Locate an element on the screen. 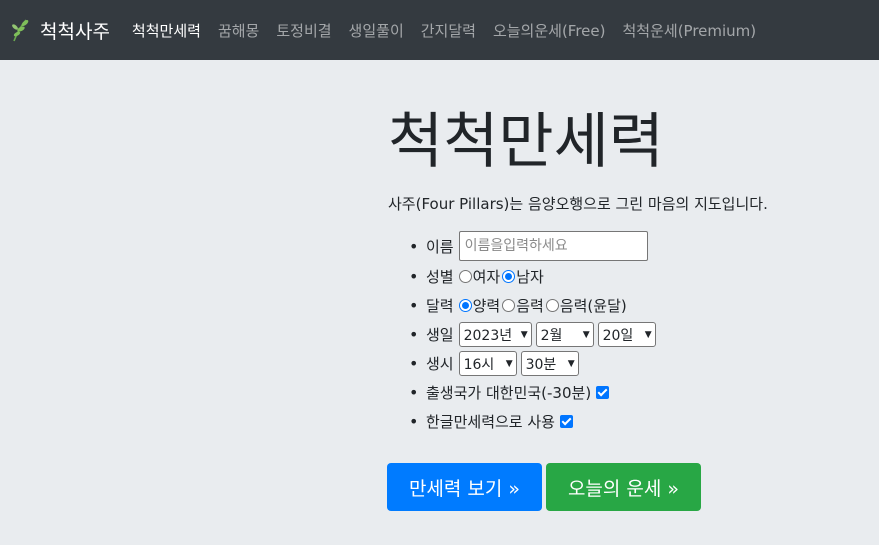 This screenshot has width=879, height=545. form-row-hangul: 한글만세력으로 사용 is located at coordinates (534, 421).